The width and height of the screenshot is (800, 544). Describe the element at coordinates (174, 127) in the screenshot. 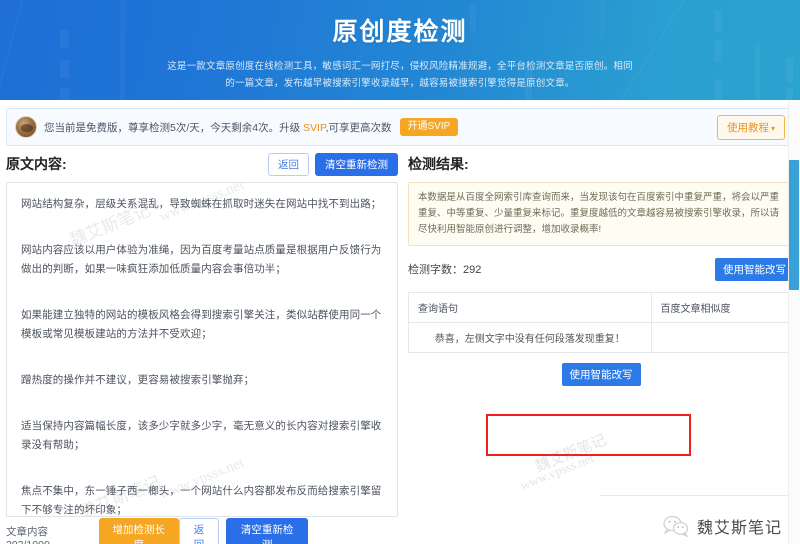

I see `notice-text-before: 您当前是免费版，尊享检测5次/天，今天剩余4次。升级` at that location.